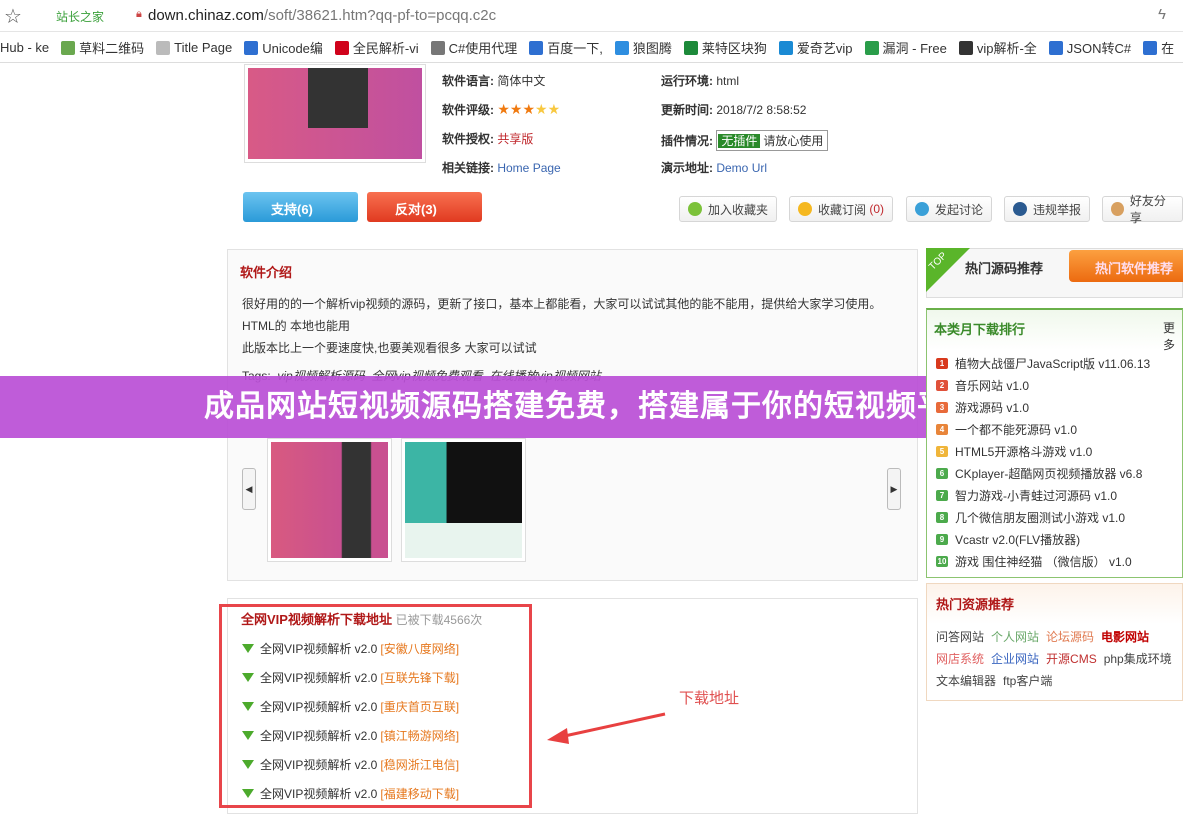  What do you see at coordinates (942, 385) in the screenshot?
I see `rank-number: 2` at bounding box center [942, 385].